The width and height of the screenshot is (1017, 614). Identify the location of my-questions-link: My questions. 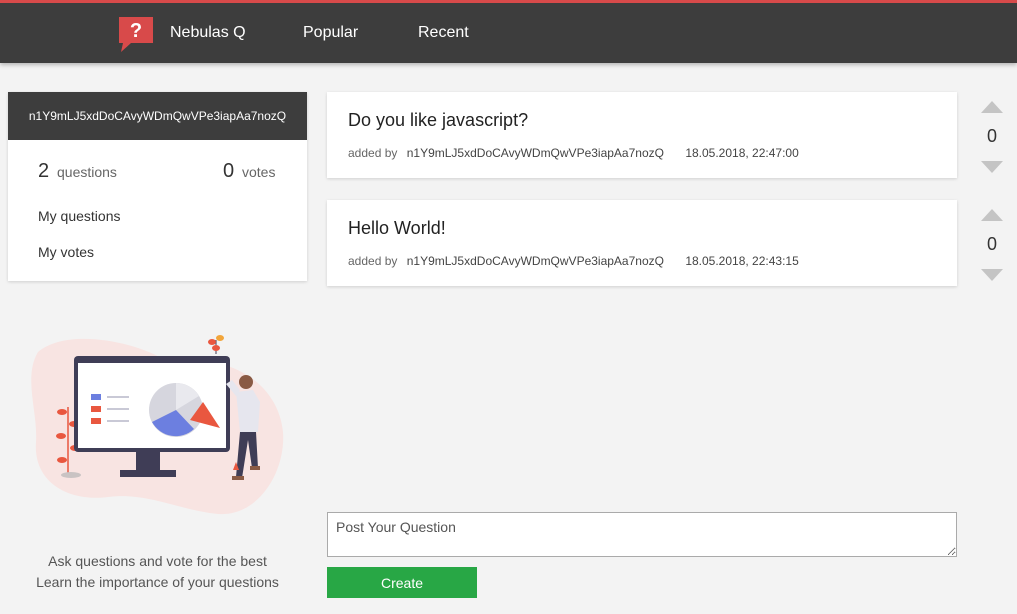
(79, 216).